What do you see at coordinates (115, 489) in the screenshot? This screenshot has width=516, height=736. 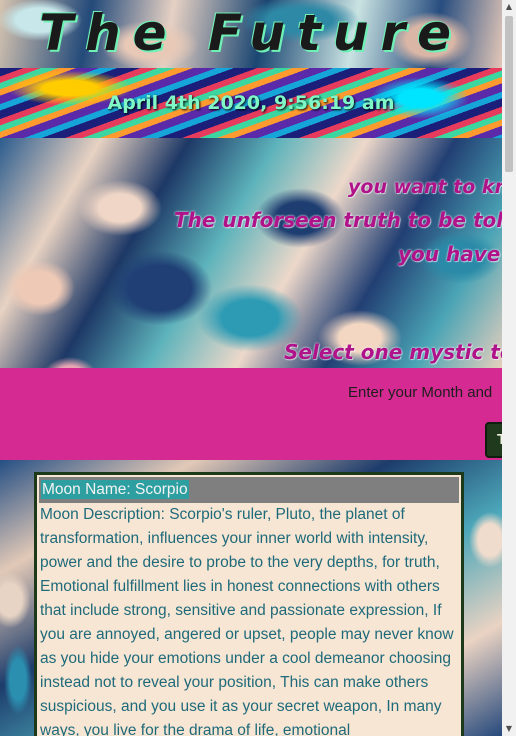 I see `moon-name: Moon Name: Scorpio` at bounding box center [115, 489].